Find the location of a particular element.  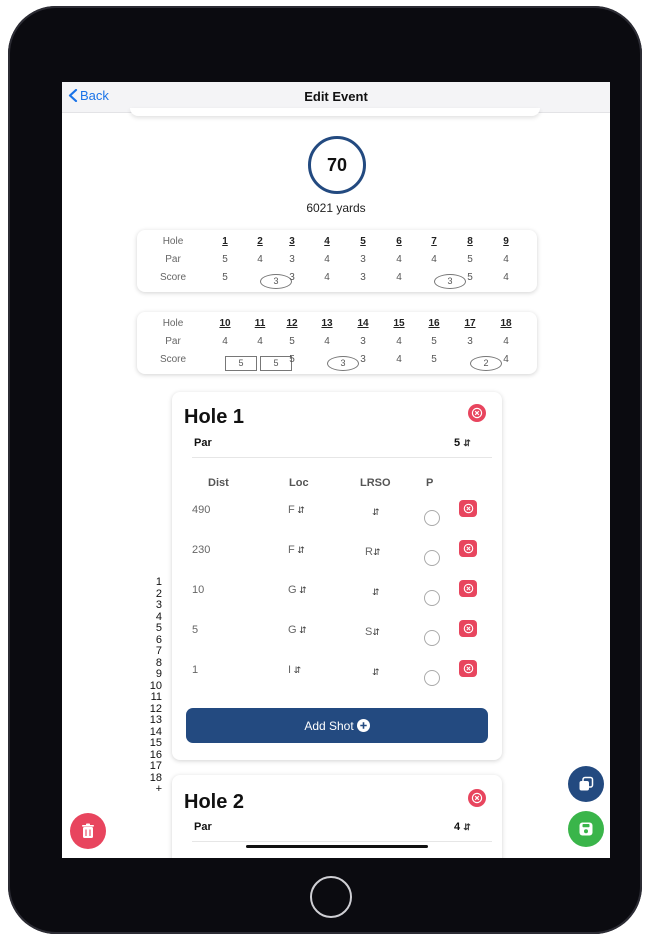

hole-link: 5 is located at coordinates (363, 241).